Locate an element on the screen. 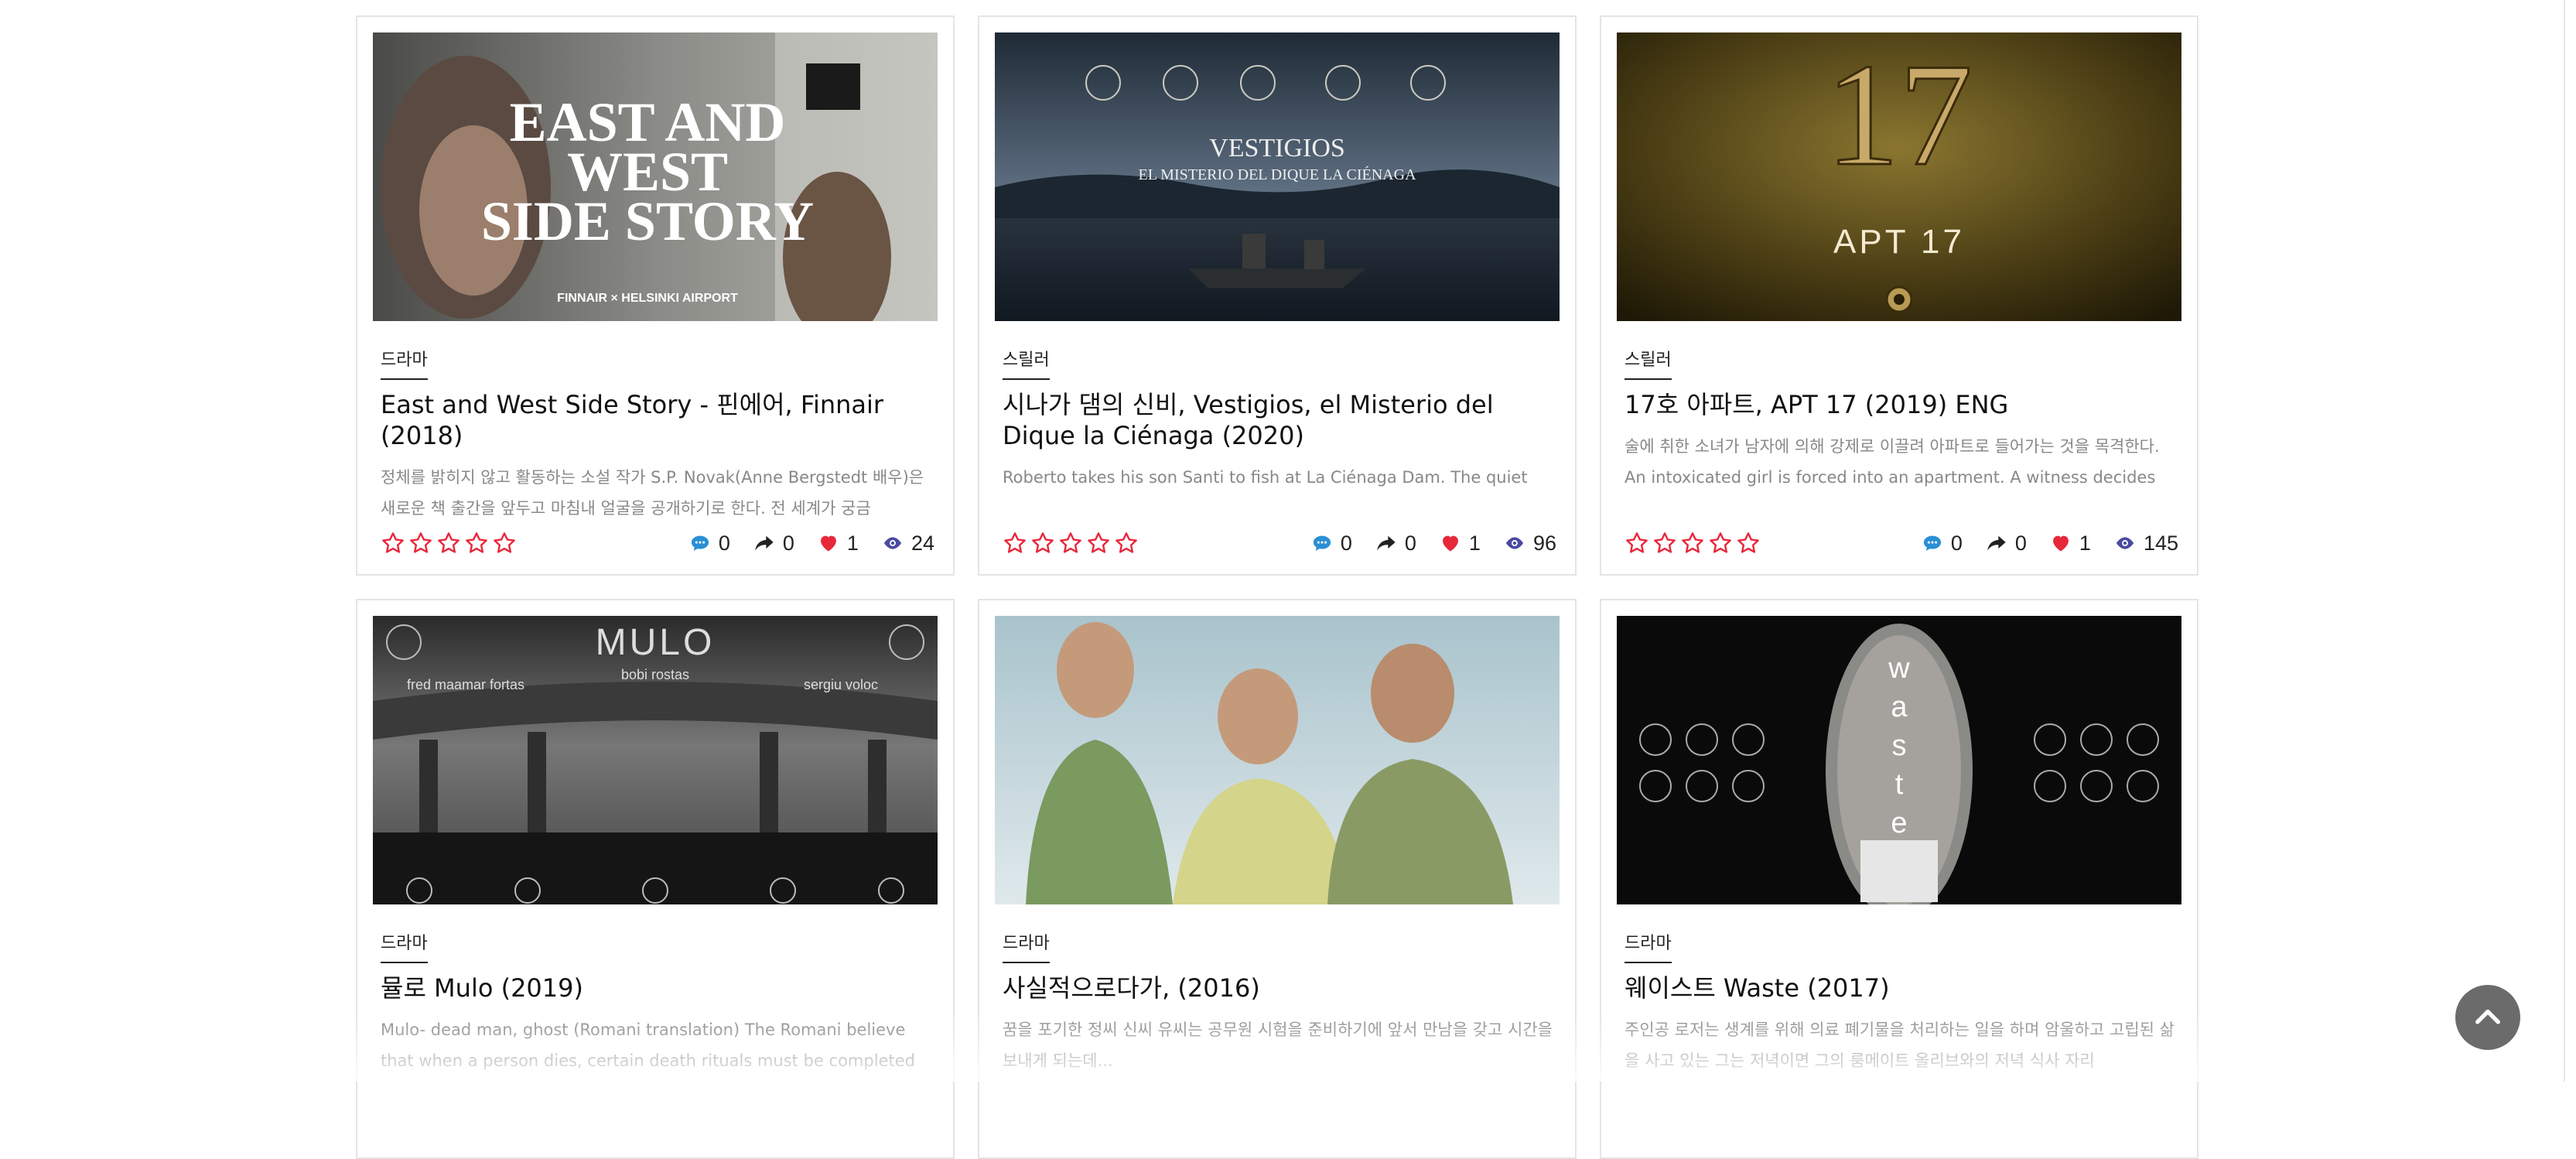 The width and height of the screenshot is (2576, 1159). chevron-up-icon is located at coordinates (2487, 1016).